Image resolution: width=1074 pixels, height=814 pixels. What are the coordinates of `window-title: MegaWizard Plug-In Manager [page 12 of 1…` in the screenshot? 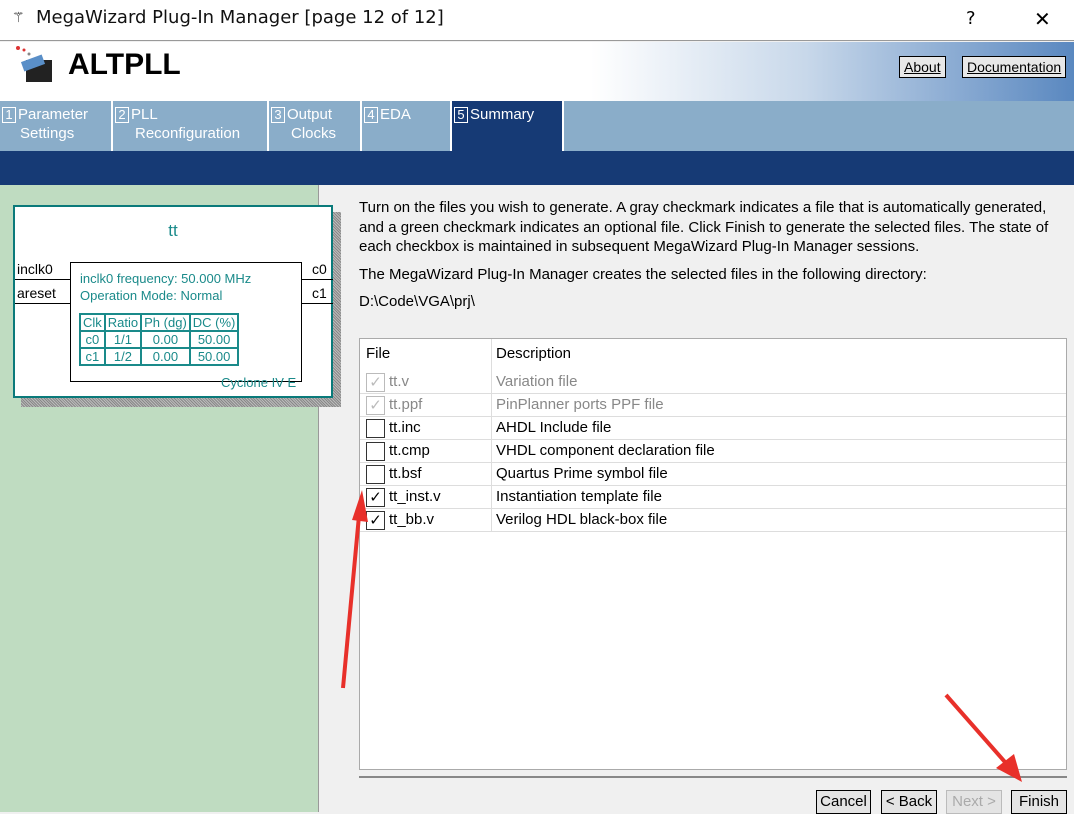 It's located at (240, 17).